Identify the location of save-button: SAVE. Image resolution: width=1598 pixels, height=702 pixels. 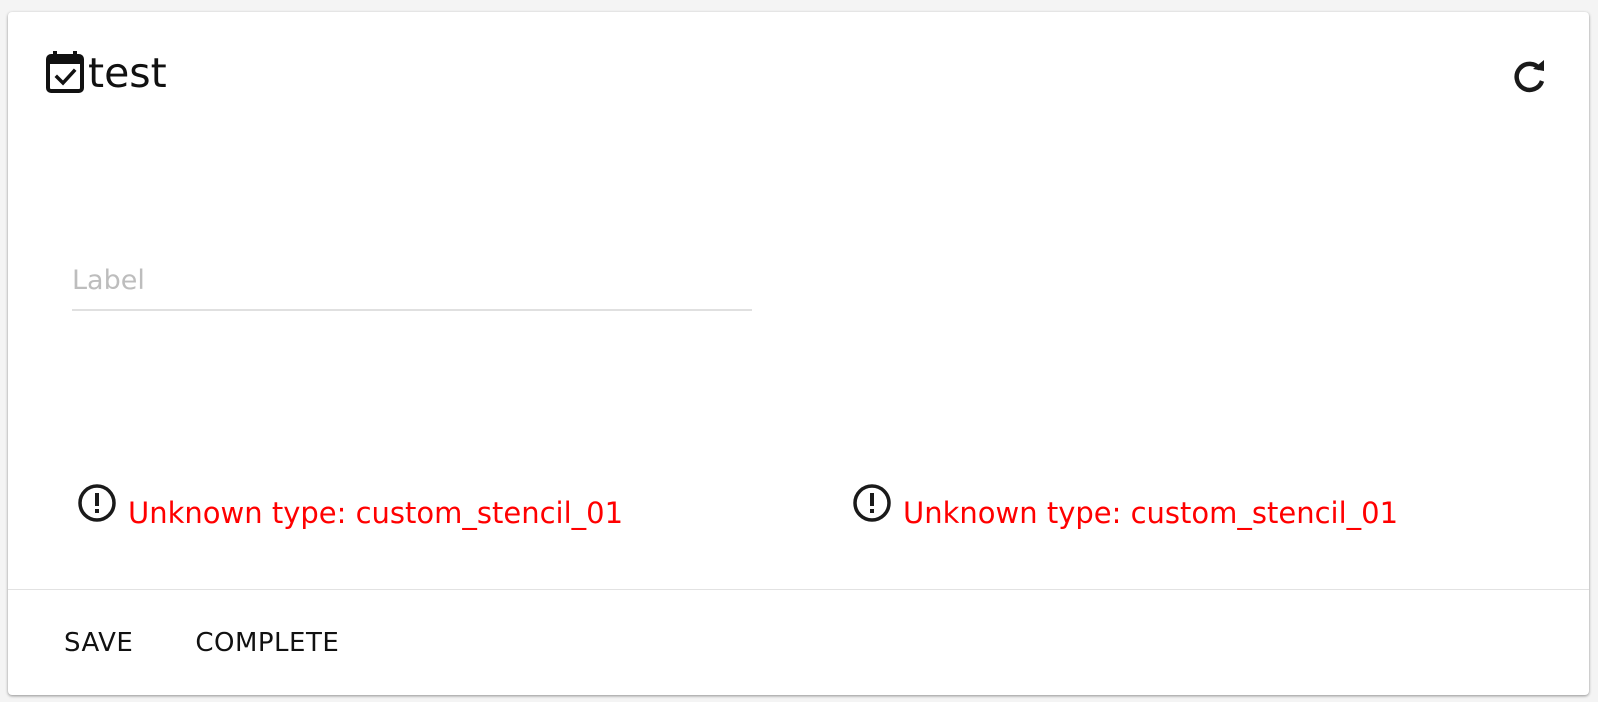
(98, 643).